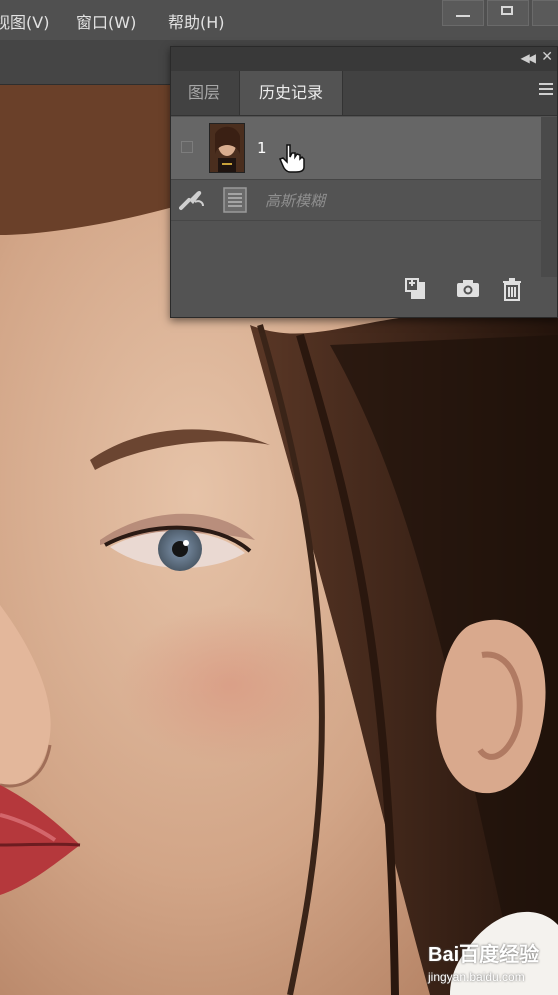  Describe the element at coordinates (476, 977) in the screenshot. I see `watermark-url: jingyan.baidu.com` at that location.